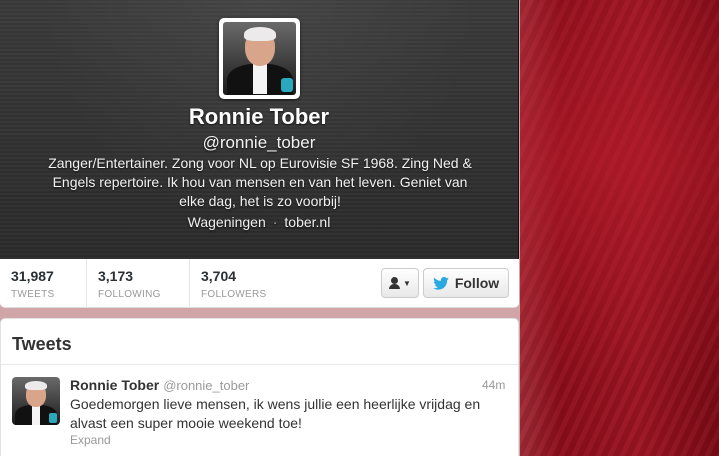 This screenshot has height=456, width=719. What do you see at coordinates (307, 222) in the screenshot?
I see `profile-website-link: tober.nl` at bounding box center [307, 222].